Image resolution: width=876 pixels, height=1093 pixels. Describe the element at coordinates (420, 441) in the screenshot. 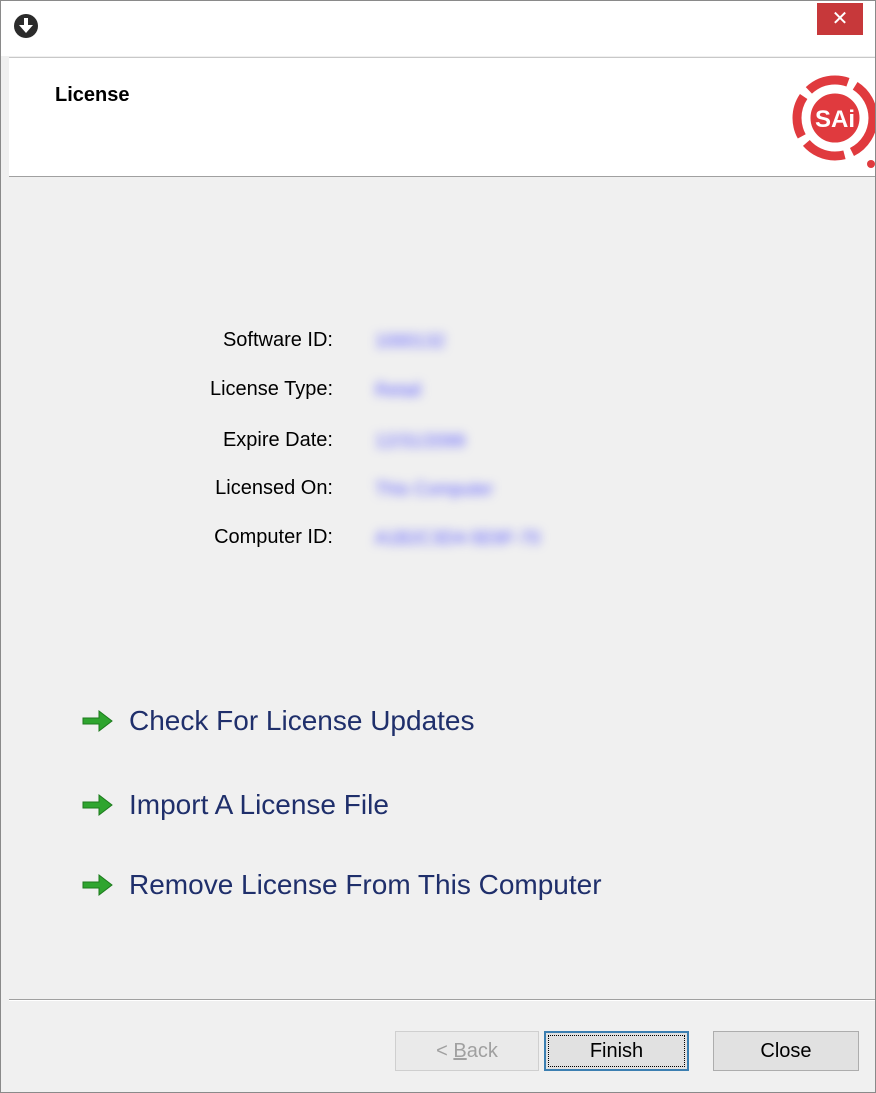

I see `expire-date-value: 12/31/2099` at that location.